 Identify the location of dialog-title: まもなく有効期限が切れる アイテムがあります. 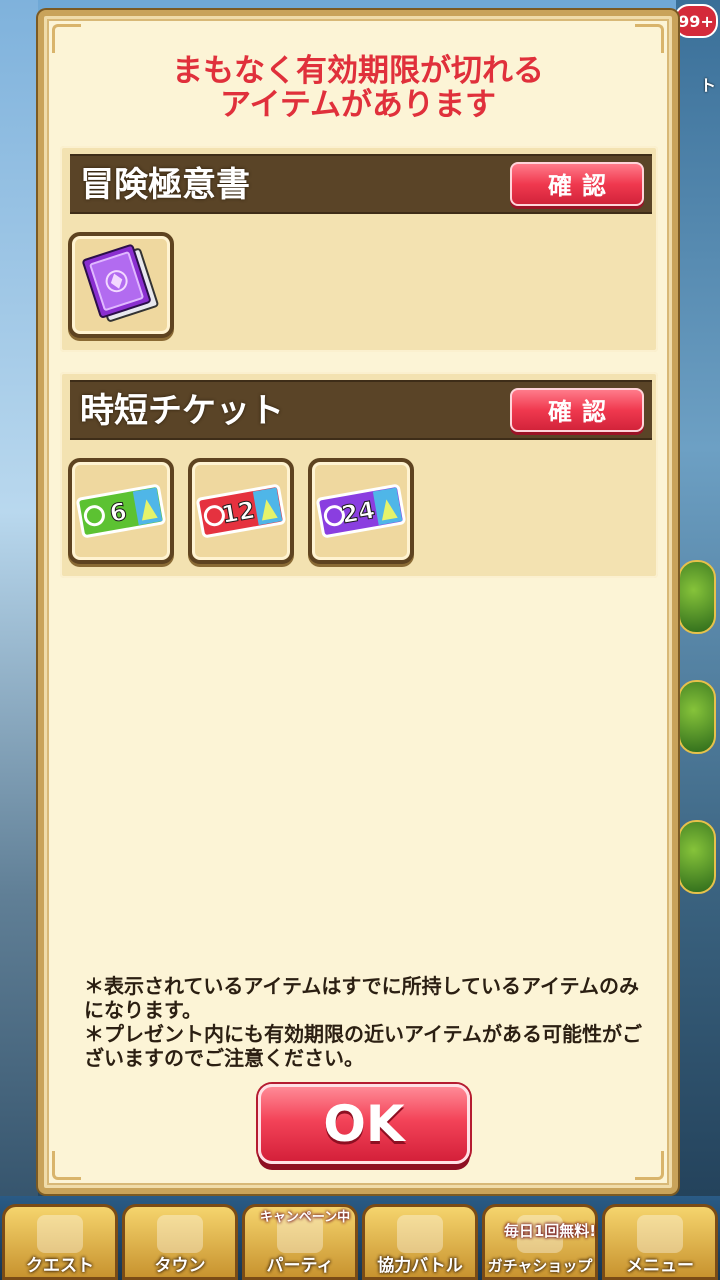
(358, 88).